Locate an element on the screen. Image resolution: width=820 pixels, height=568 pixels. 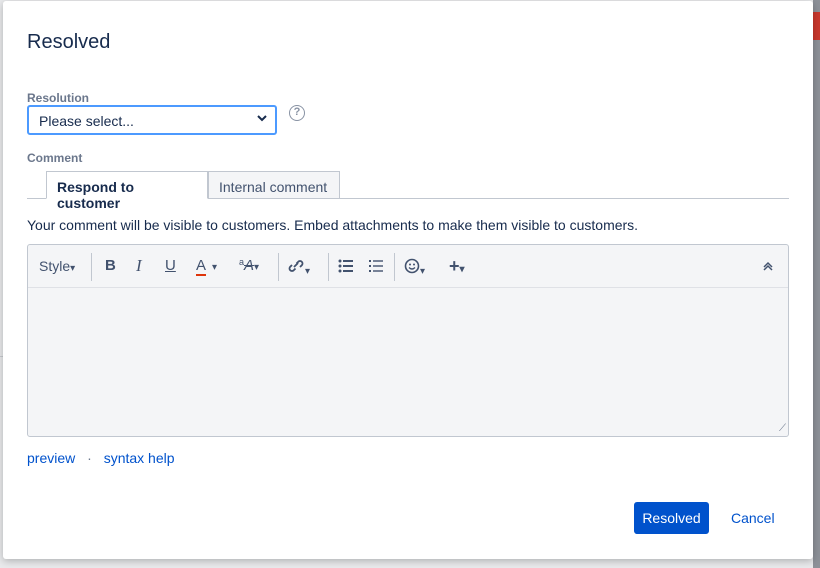
tab-respond-to-customer: Respond to customer is located at coordinates (127, 191).